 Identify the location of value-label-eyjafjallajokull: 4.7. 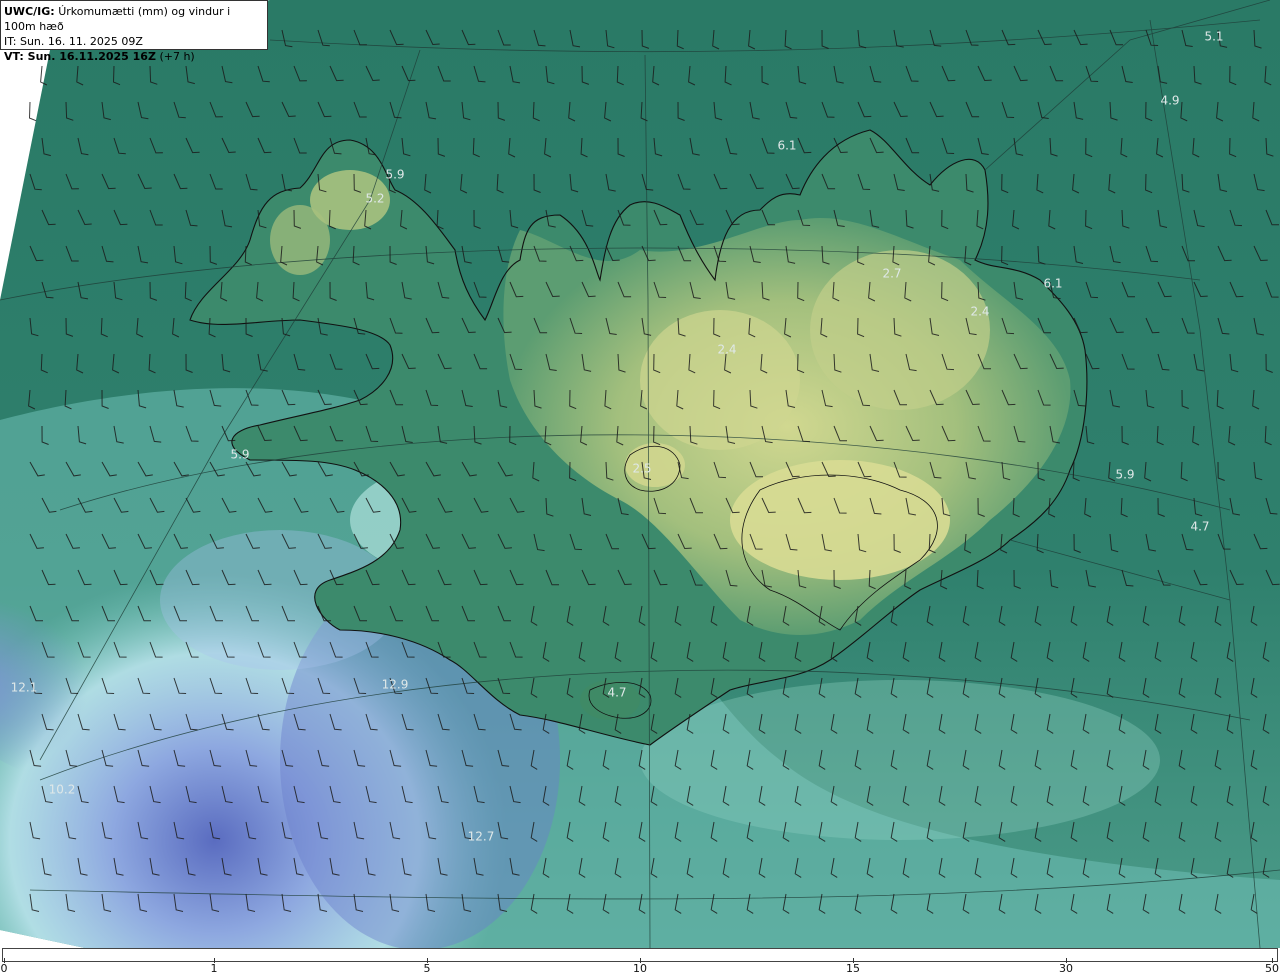
(616, 693).